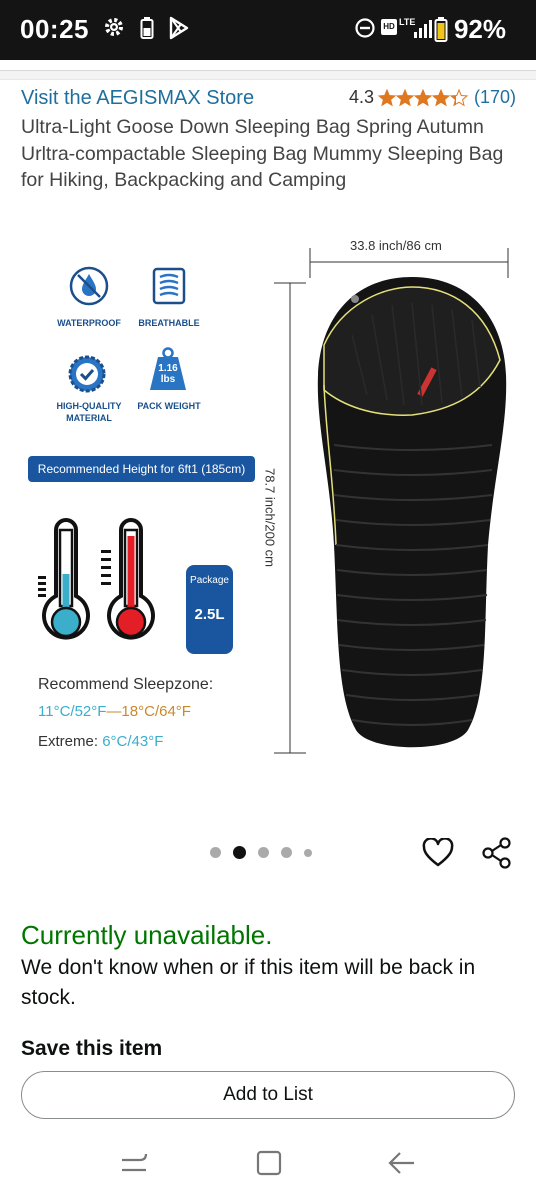 This screenshot has width=536, height=1200. I want to click on recent-apps-icon, so click(134, 1165).